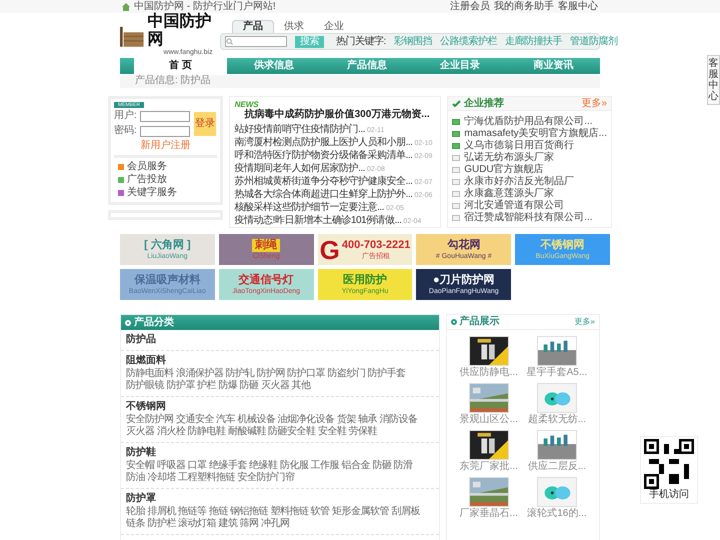 Image resolution: width=720 pixels, height=540 pixels. What do you see at coordinates (240, 373) in the screenshot?
I see `category-link: 防护轧` at bounding box center [240, 373].